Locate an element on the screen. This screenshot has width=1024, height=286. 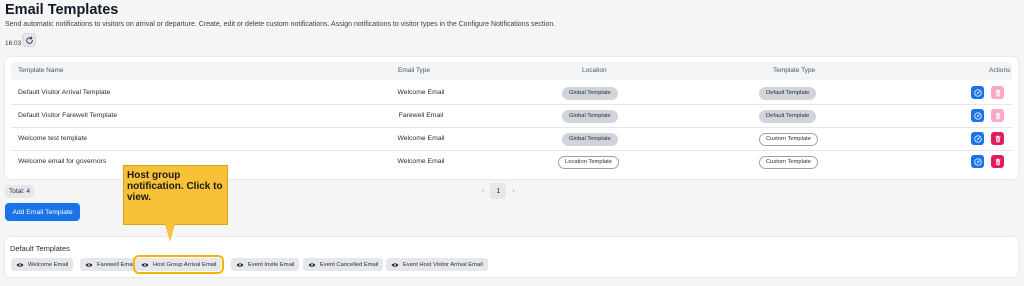
email-type: Farewell Email is located at coordinates (421, 115).